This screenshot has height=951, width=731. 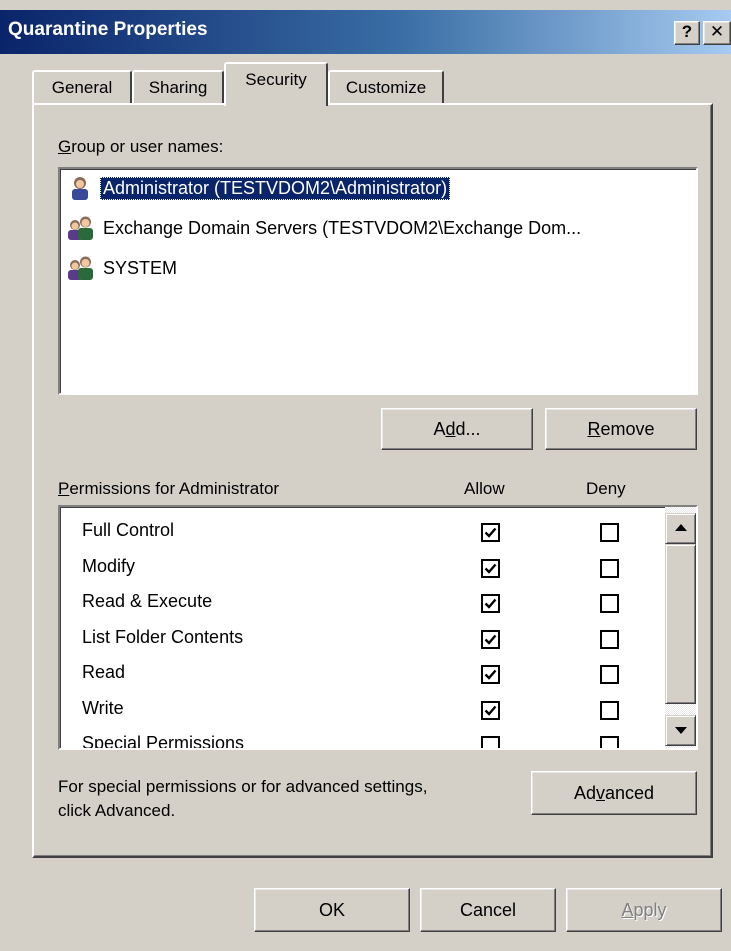 I want to click on arrow-up-icon, so click(x=681, y=527).